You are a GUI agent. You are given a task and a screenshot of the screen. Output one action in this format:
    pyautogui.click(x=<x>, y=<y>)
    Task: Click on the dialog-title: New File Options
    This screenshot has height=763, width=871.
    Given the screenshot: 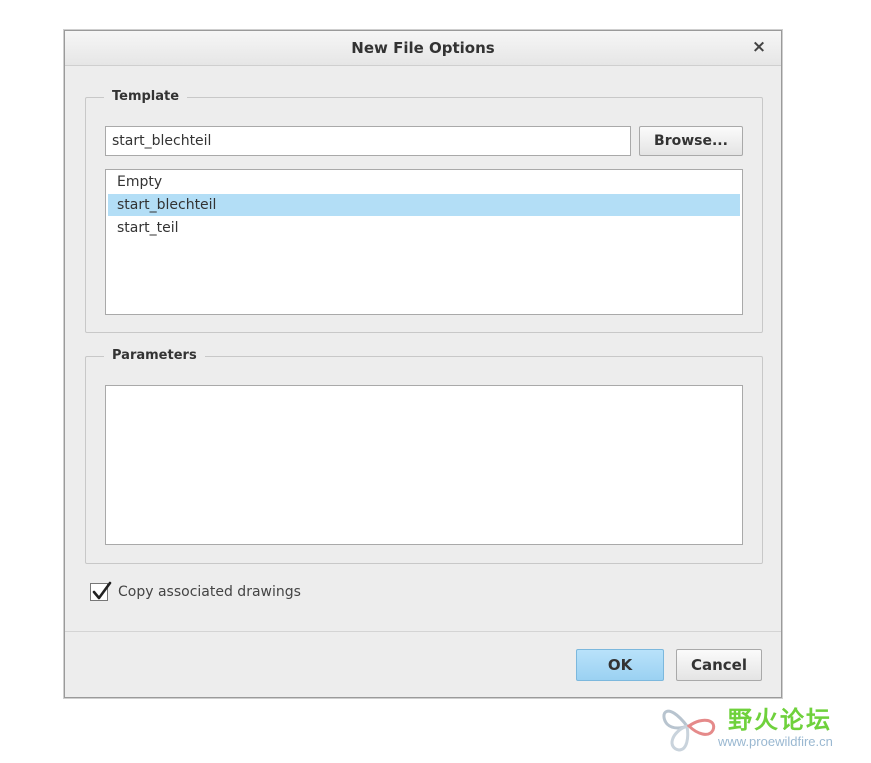 What is the action you would take?
    pyautogui.click(x=423, y=48)
    